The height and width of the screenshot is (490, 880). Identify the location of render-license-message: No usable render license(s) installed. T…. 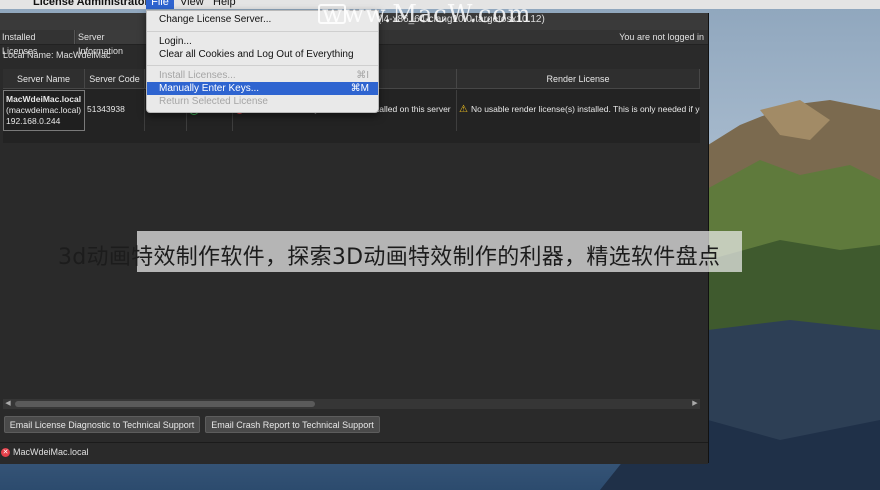
(585, 109).